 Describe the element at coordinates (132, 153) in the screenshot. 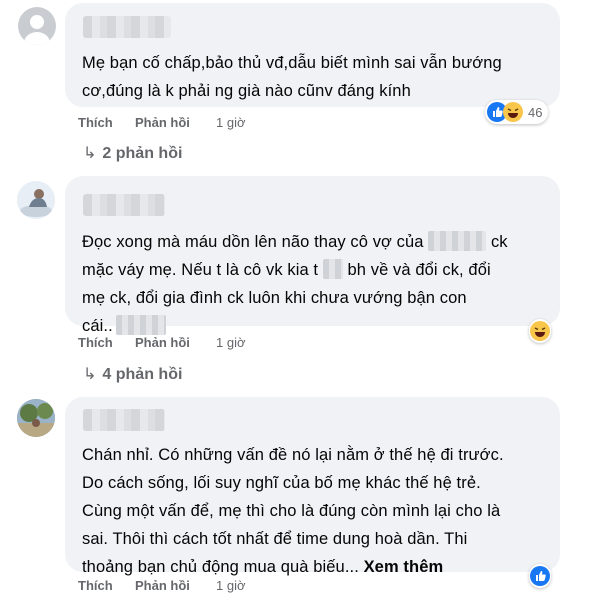

I see `view-replies-link: ↳ 2 phản hồi` at that location.